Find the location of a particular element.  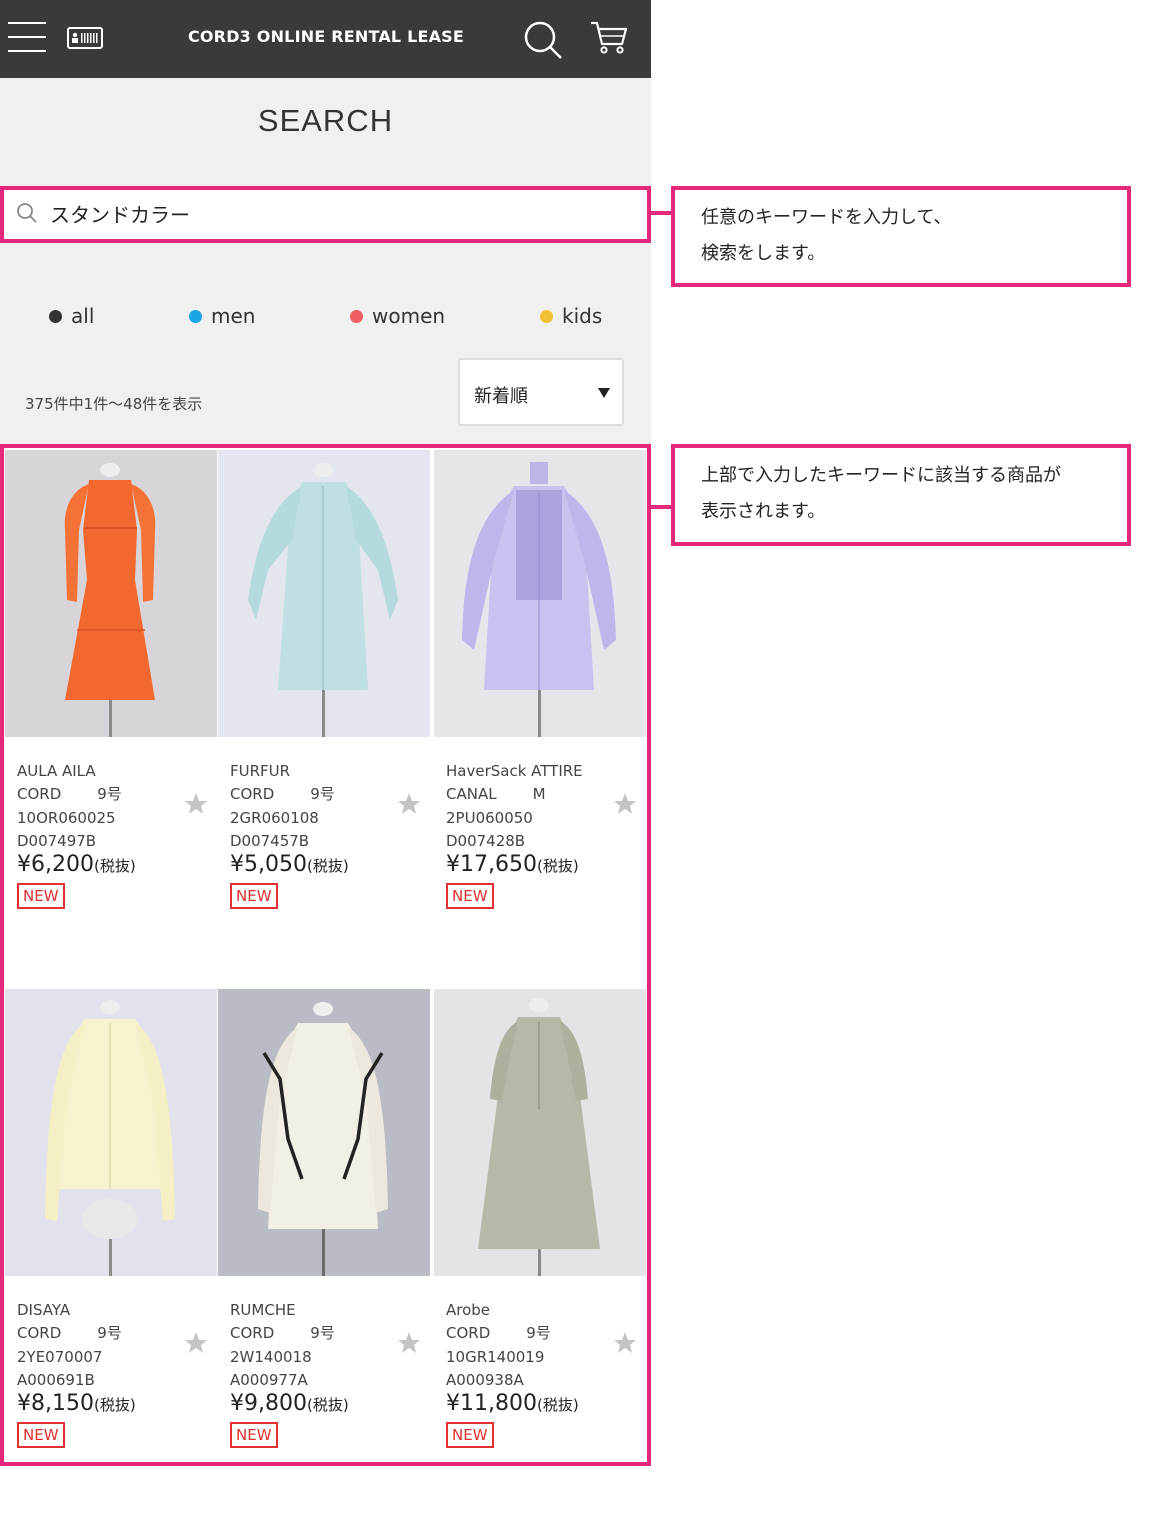

sort-select: 新着順 is located at coordinates (541, 392).